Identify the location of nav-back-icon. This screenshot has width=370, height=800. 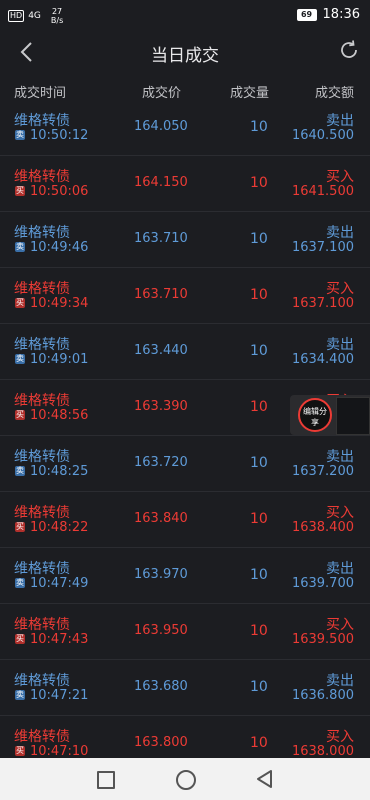
(264, 779).